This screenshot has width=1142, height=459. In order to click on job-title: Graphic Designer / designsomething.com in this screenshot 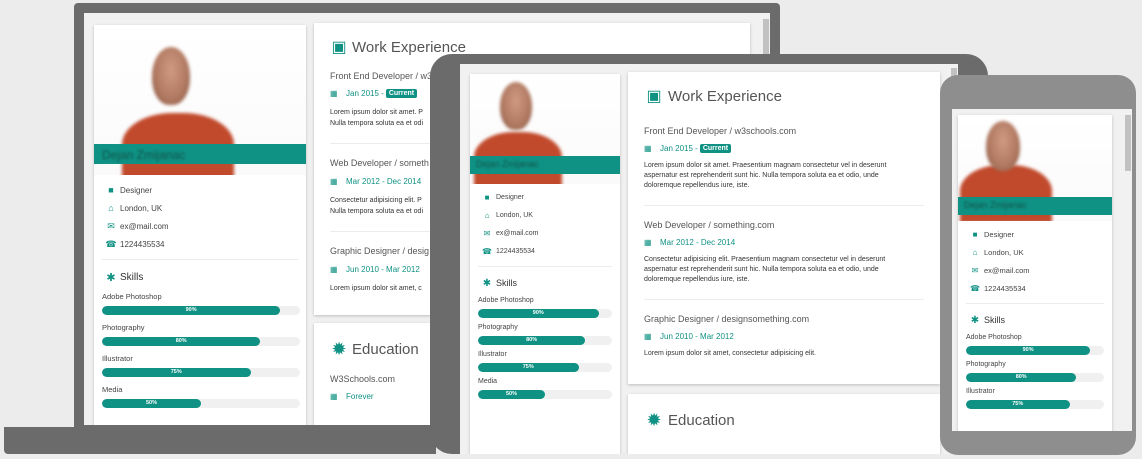, I will do `click(727, 319)`.